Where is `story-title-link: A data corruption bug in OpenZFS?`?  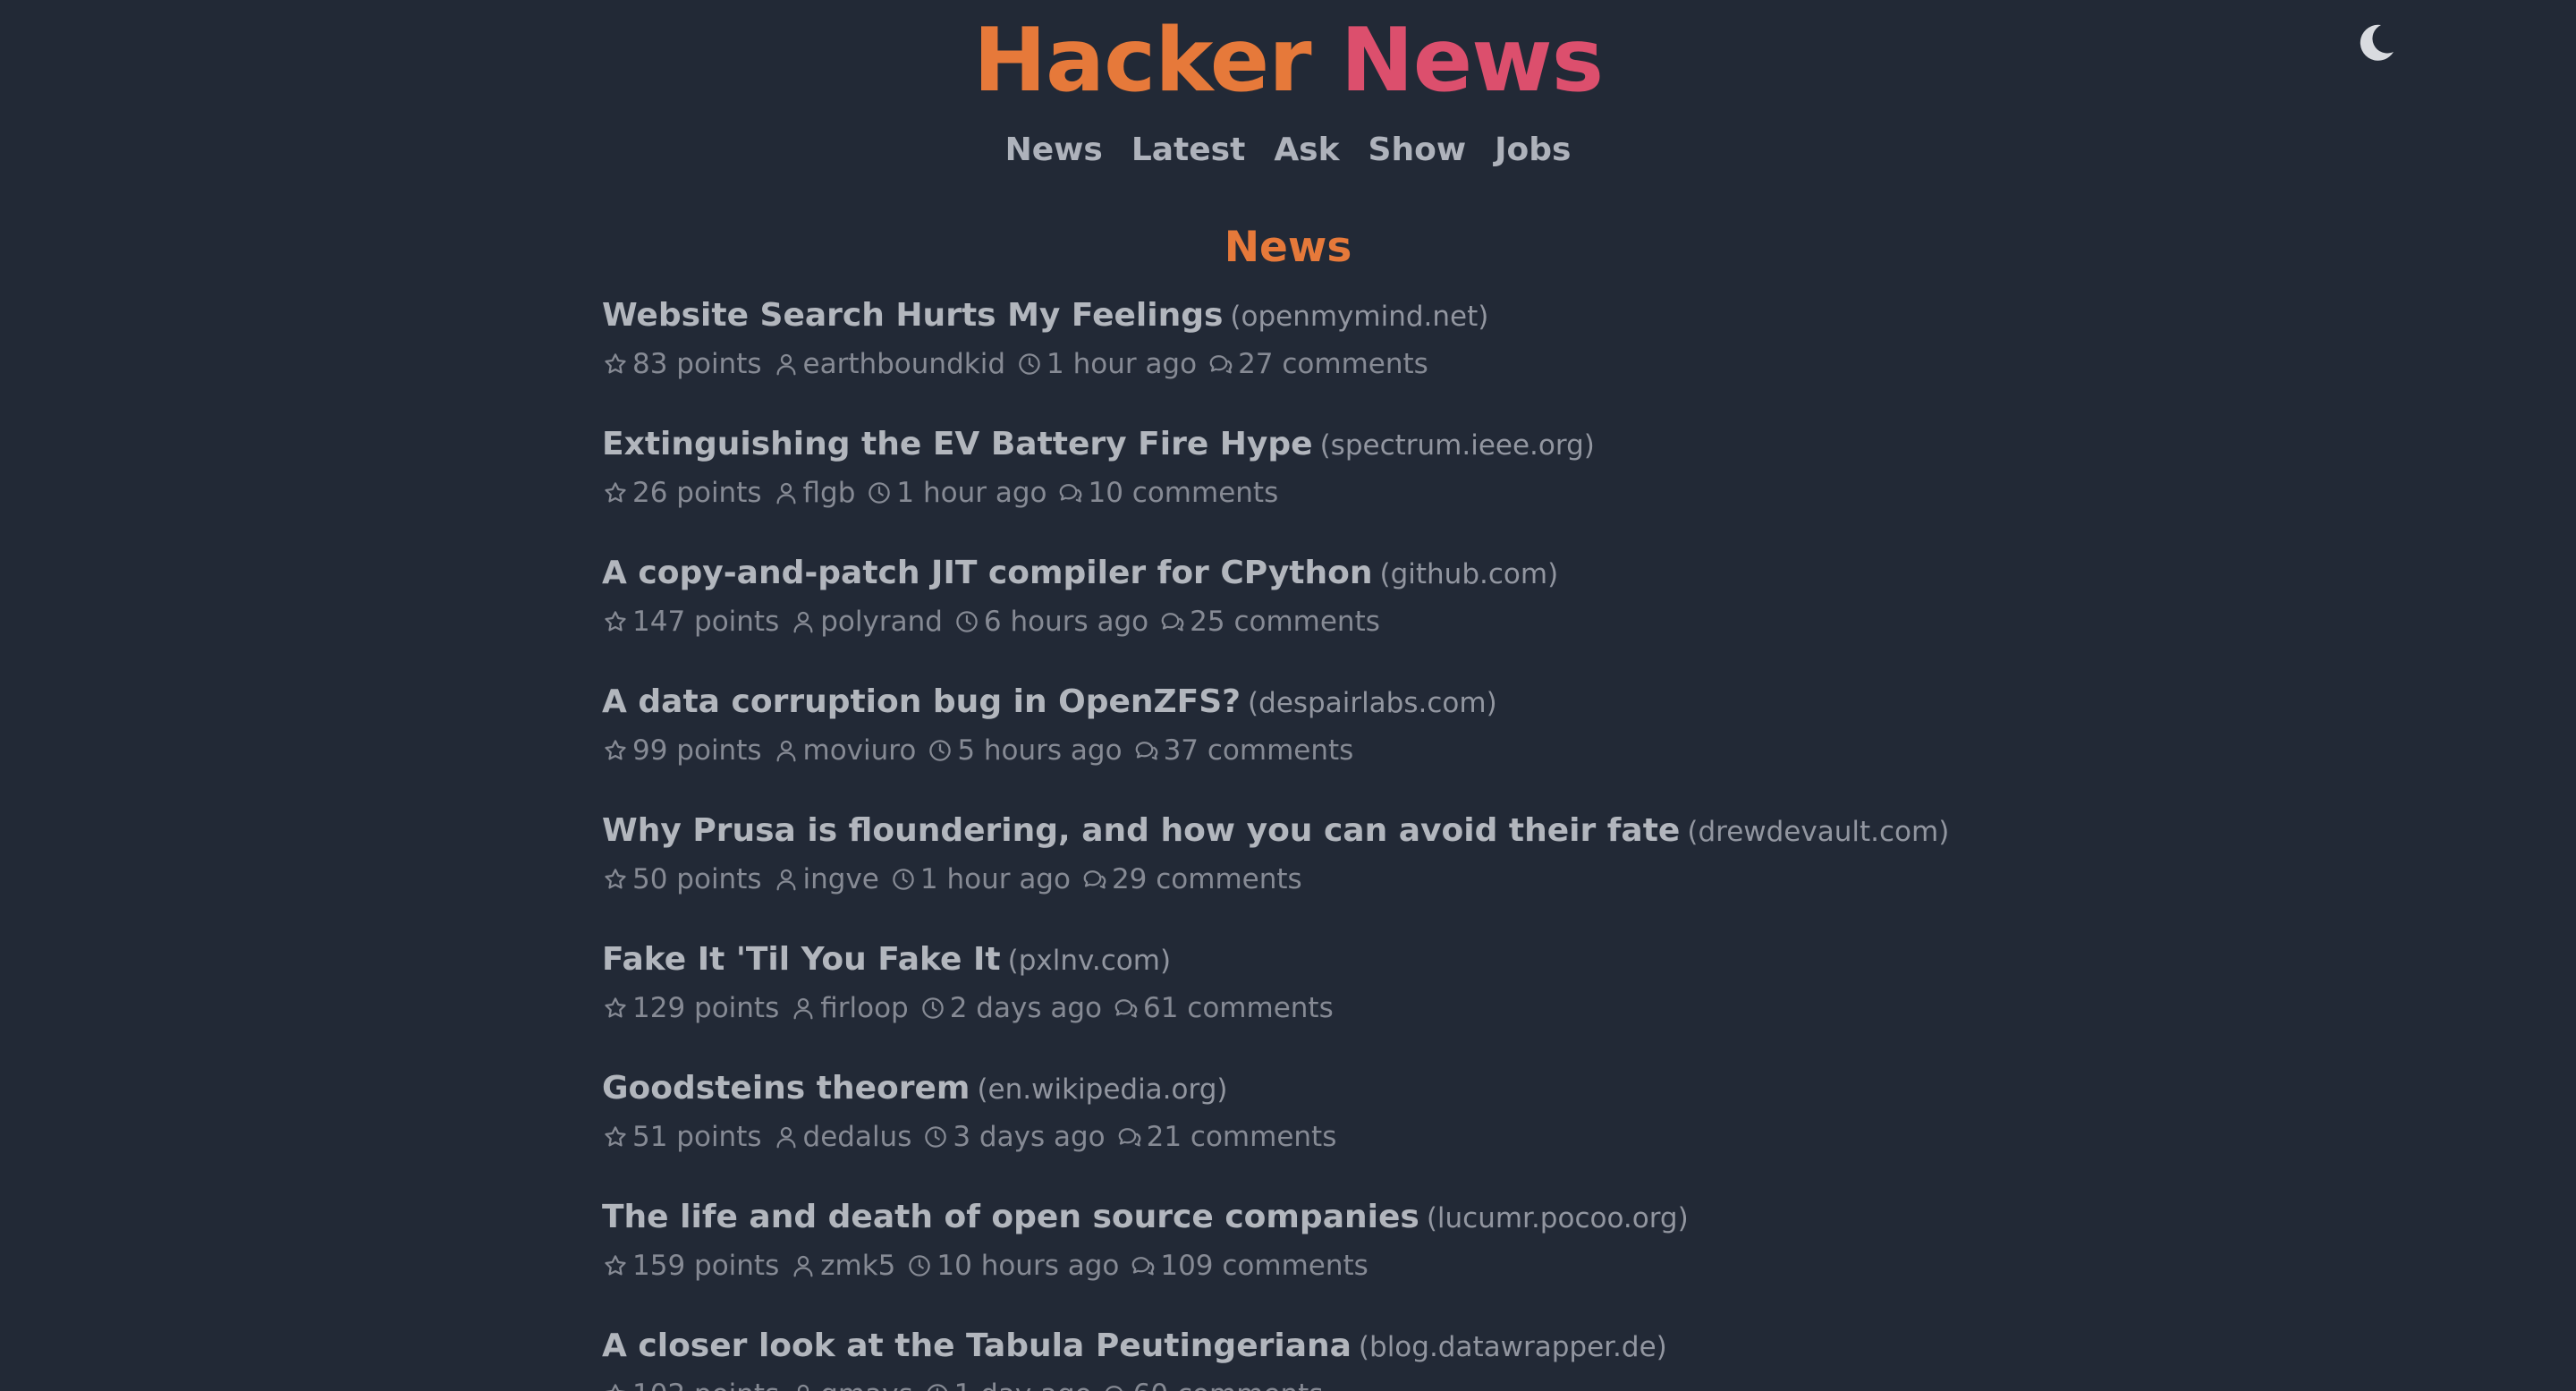 story-title-link: A data corruption bug in OpenZFS? is located at coordinates (921, 701).